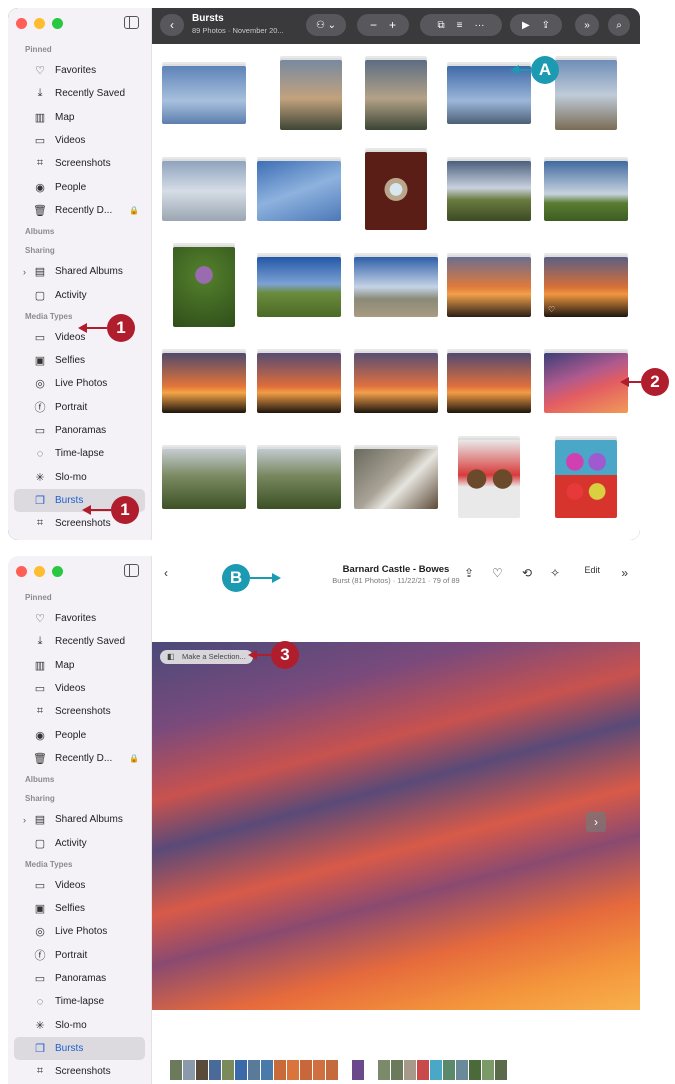 Image resolution: width=675 pixels, height=1084 pixels. Describe the element at coordinates (441, 25) in the screenshot. I see `duplicate-icon: ⧉` at that location.